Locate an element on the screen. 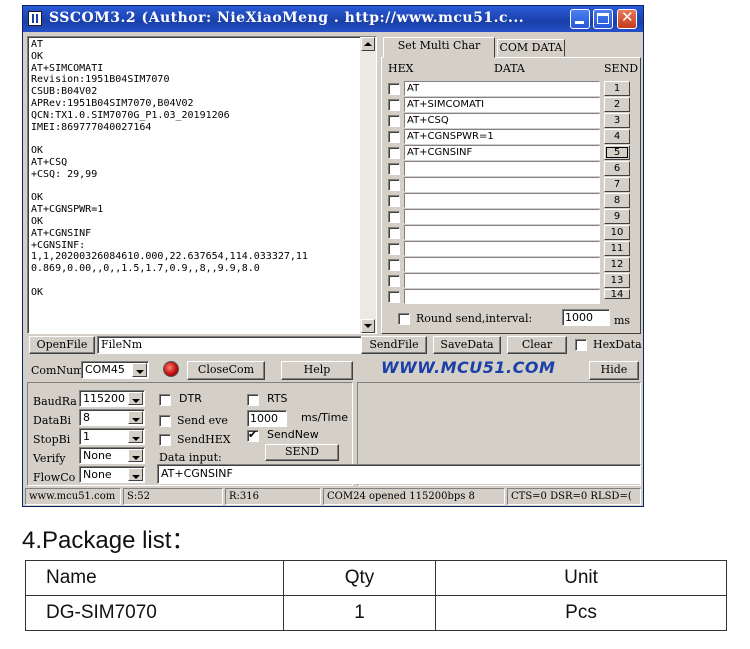 The image size is (750, 649). row-data-input: AT+CGNSINF is located at coordinates (502, 152).